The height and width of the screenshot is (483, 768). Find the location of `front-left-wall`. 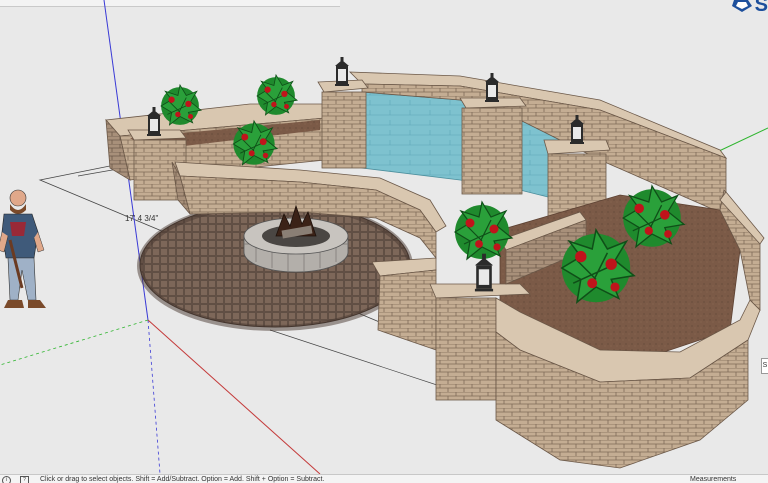

front-left-wall is located at coordinates (407, 310).